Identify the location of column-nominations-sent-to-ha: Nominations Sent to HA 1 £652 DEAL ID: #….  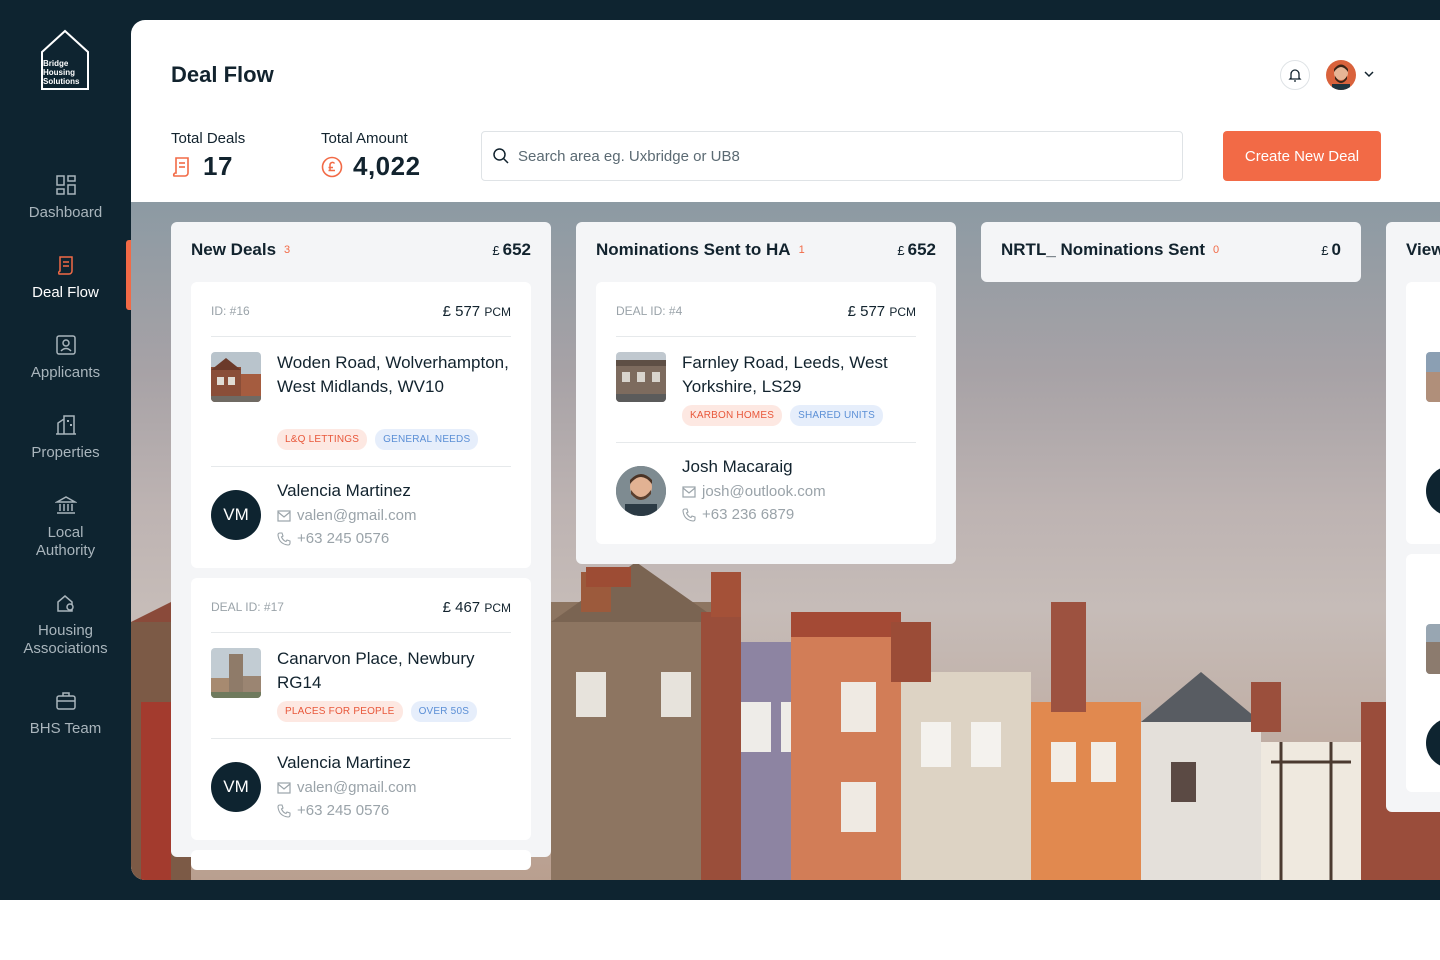
(766, 393).